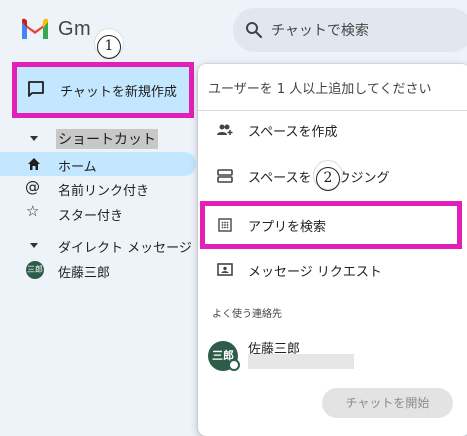 Image resolution: width=467 pixels, height=436 pixels. What do you see at coordinates (36, 89) in the screenshot?
I see `chat-bubble-icon` at bounding box center [36, 89].